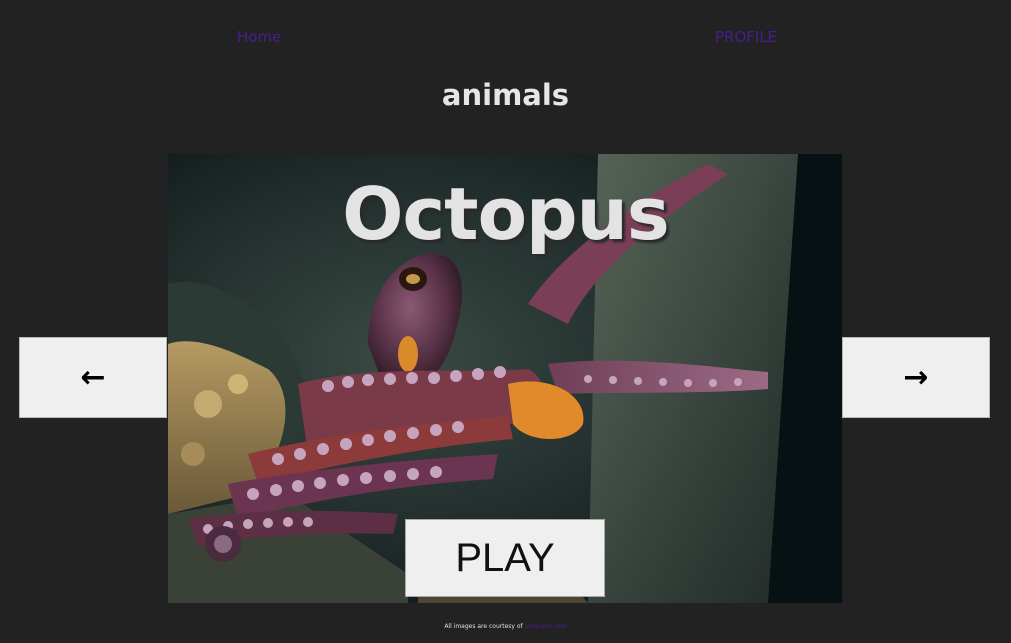 The width and height of the screenshot is (1011, 643). What do you see at coordinates (483, 626) in the screenshot?
I see `credit-text: All images are courtesy of` at bounding box center [483, 626].